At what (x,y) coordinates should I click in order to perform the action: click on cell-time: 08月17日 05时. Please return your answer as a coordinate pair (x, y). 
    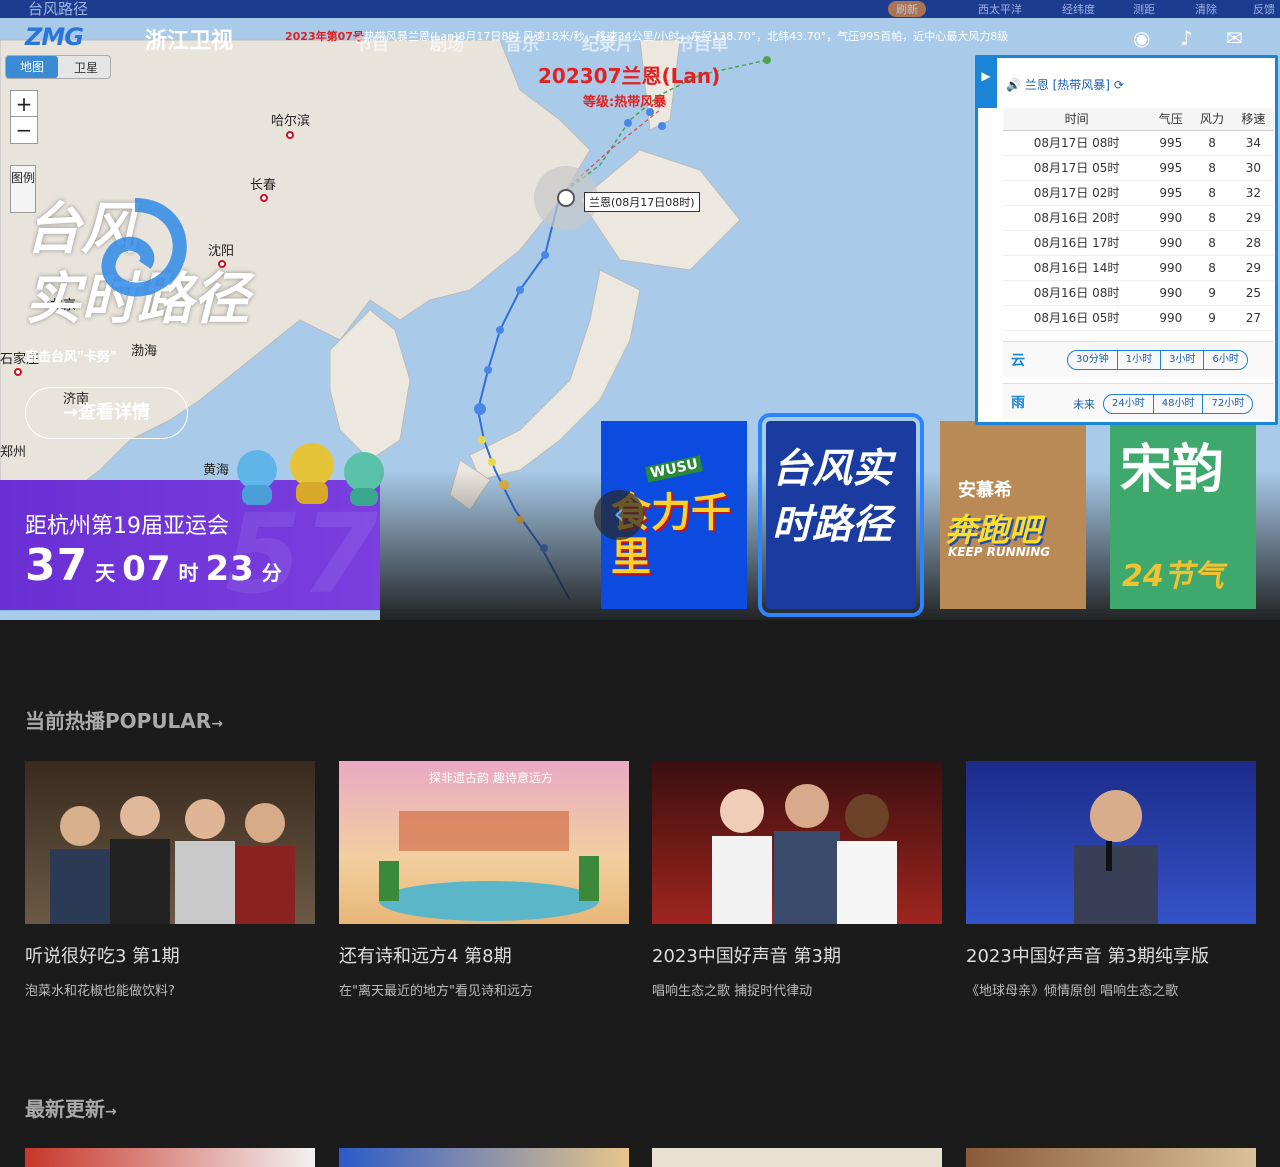
    Looking at the image, I should click on (1077, 168).